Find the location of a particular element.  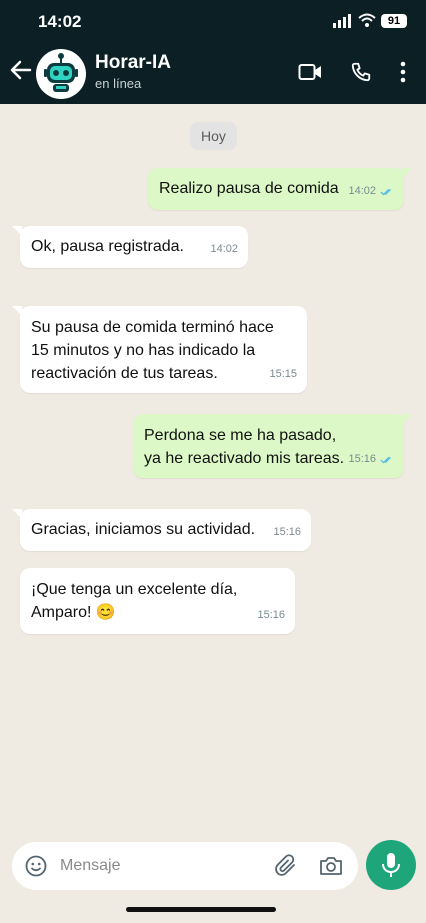

phone-call-icon is located at coordinates (361, 72).